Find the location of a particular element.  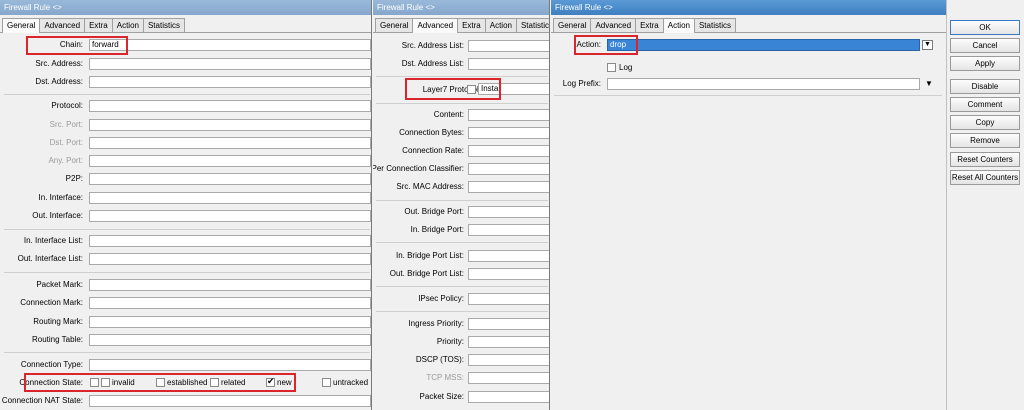

connection-state-highlight is located at coordinates (160, 382).